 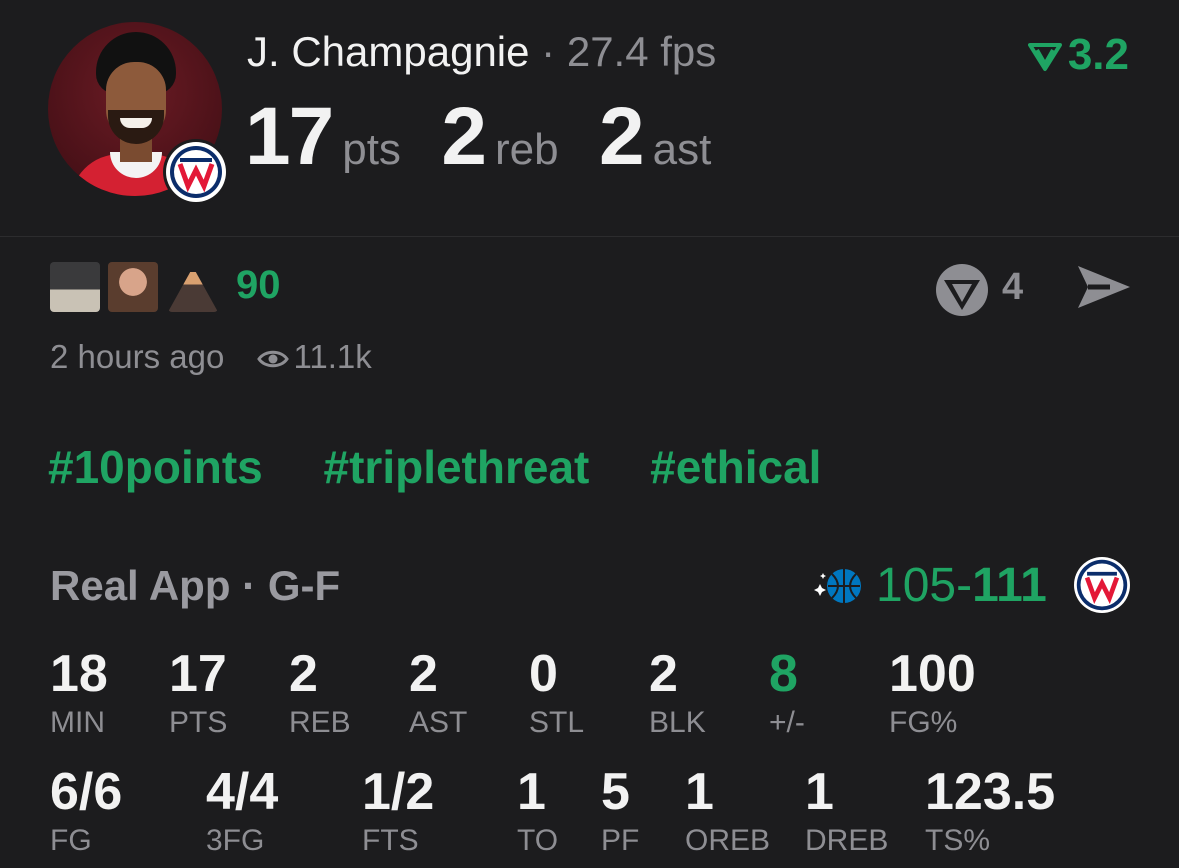 I want to click on volcano-emoji-icon, so click(x=193, y=289).